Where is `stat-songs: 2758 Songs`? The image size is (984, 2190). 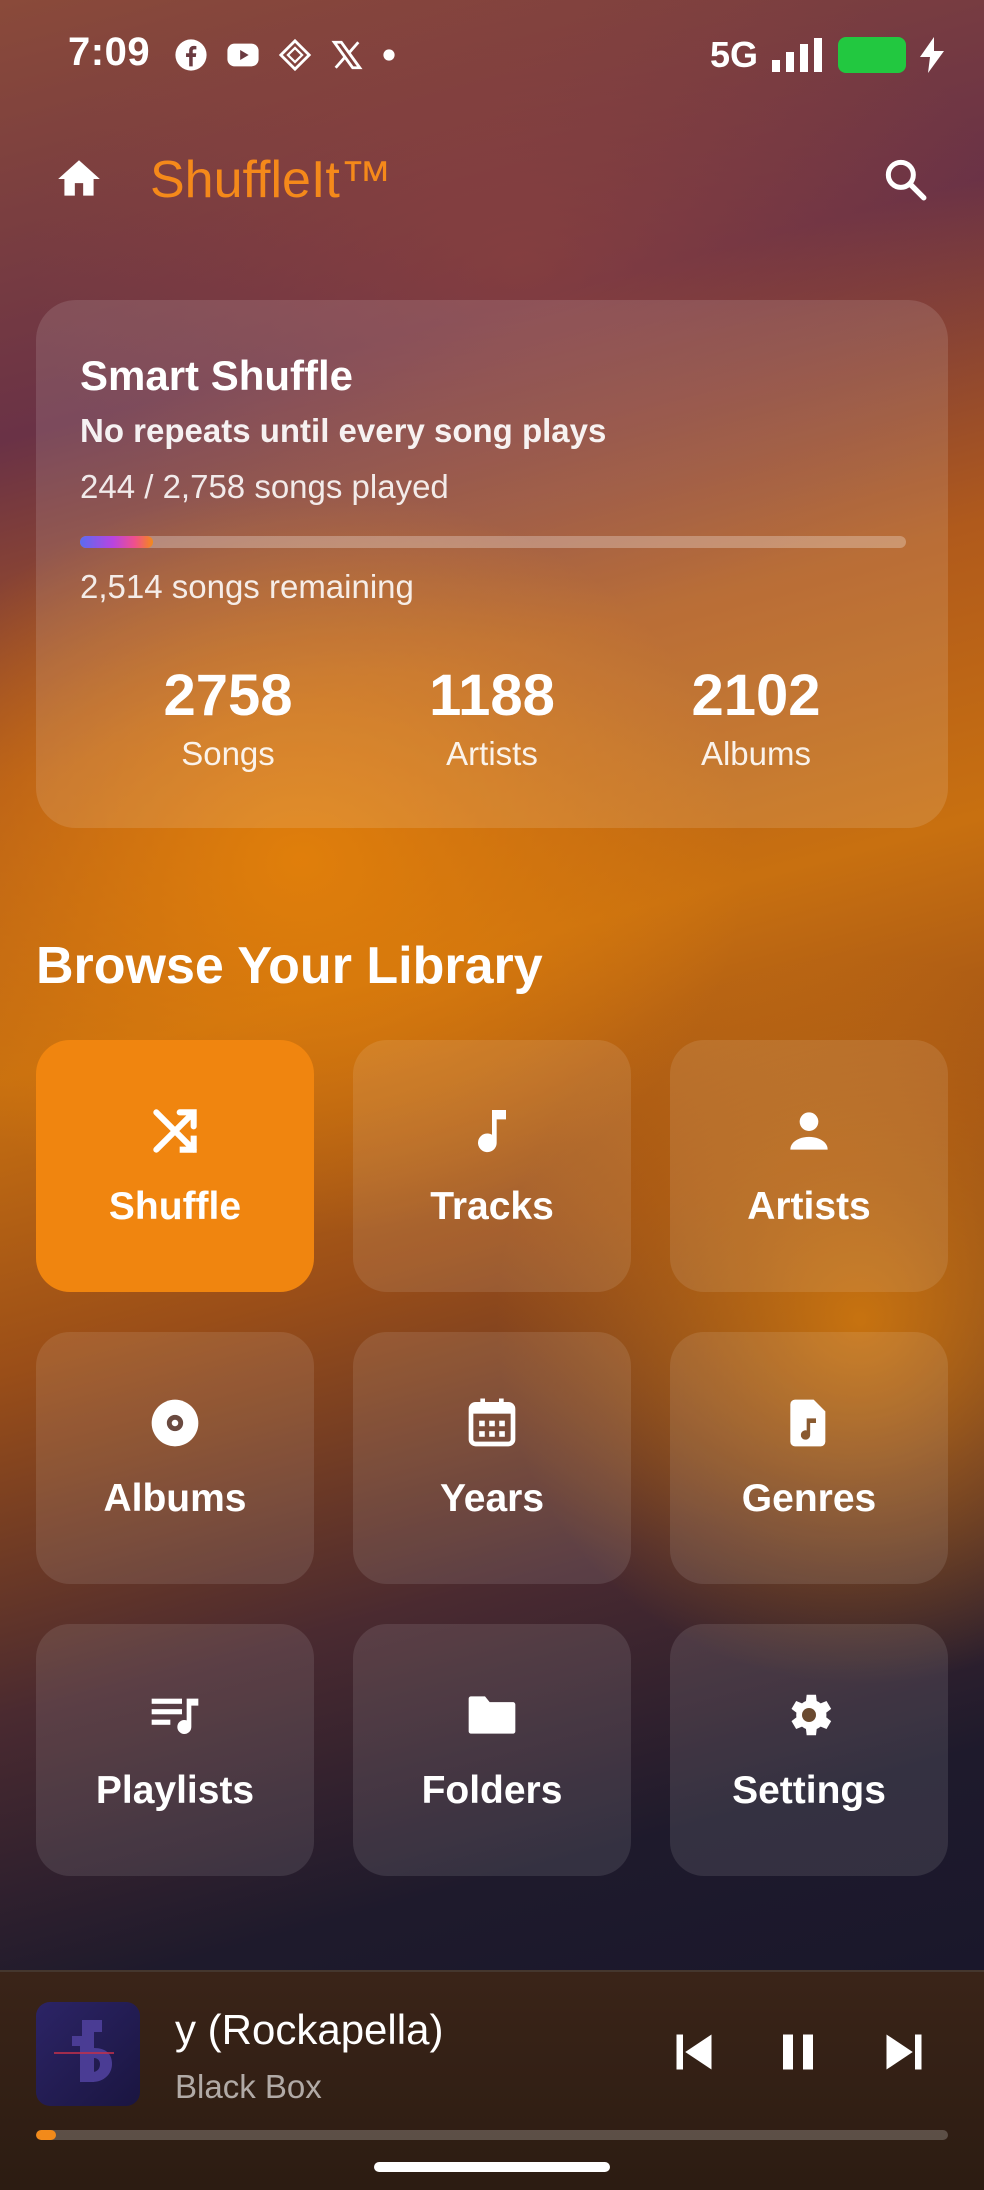 stat-songs: 2758 Songs is located at coordinates (228, 718).